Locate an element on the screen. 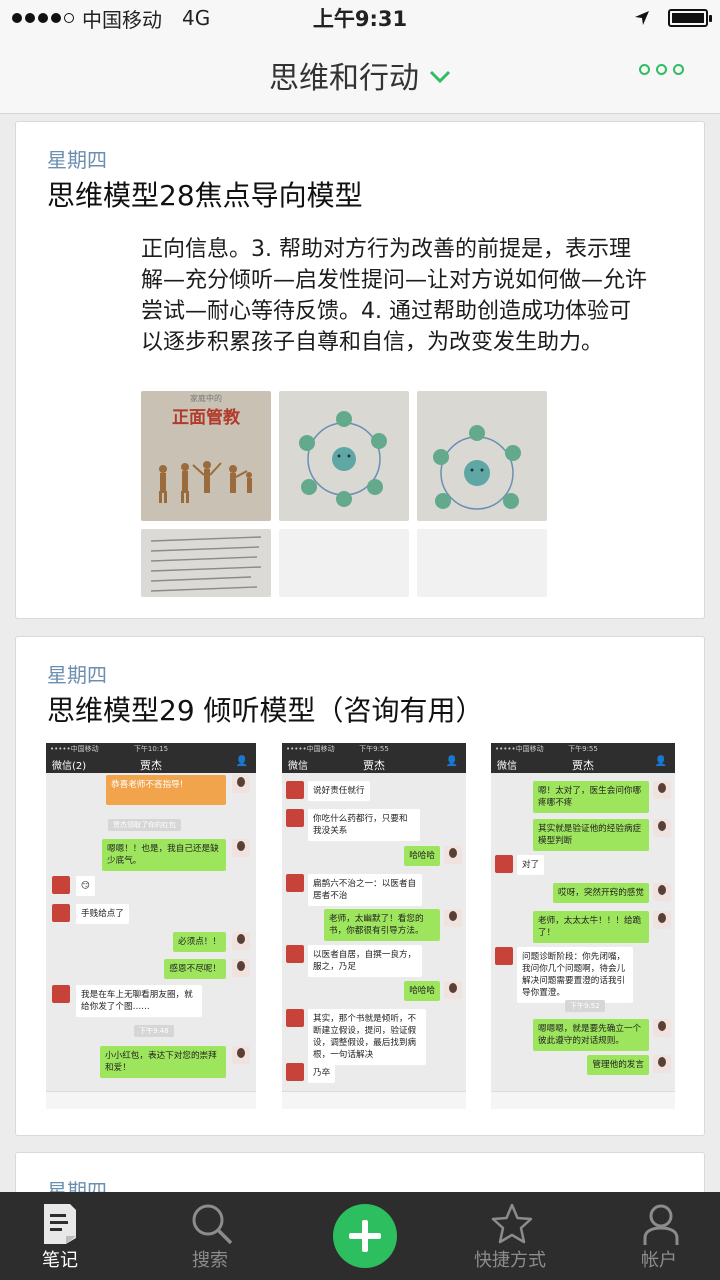 The image size is (720, 1280). location-arrow-icon is located at coordinates (642, 18).